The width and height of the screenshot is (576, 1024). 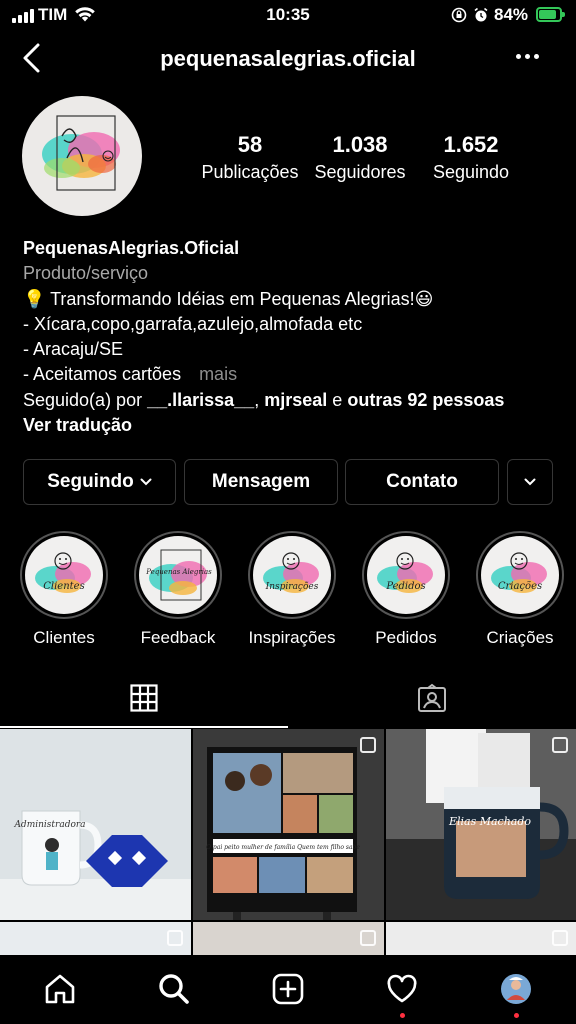 I want to click on post-thumbnail: Elias Machado, so click(x=481, y=824).